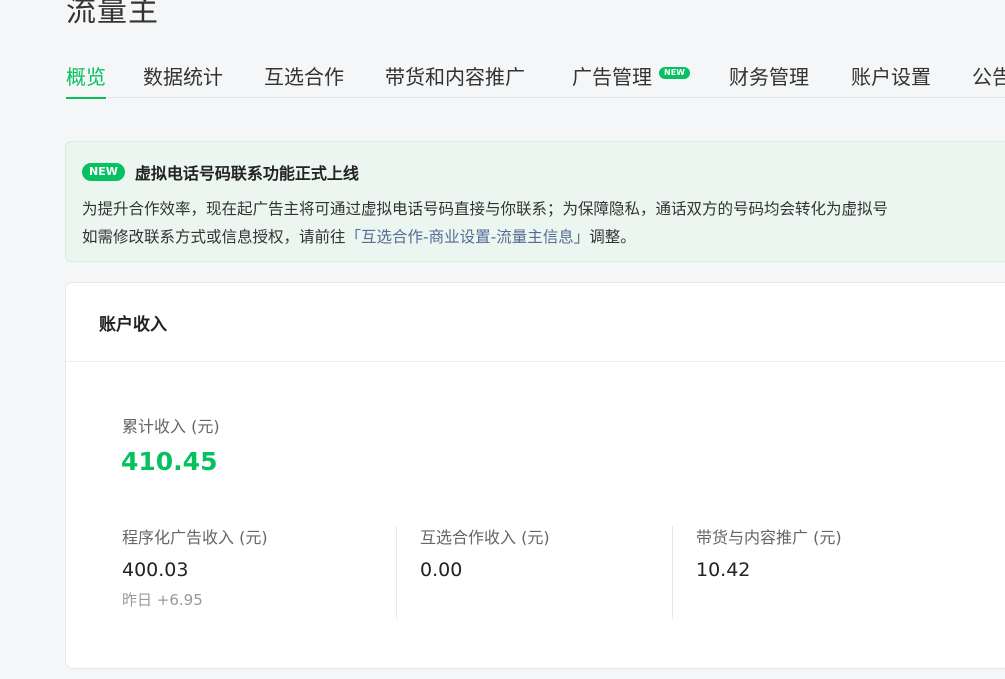  What do you see at coordinates (441, 570) in the screenshot?
I see `metric-value: 0.00` at bounding box center [441, 570].